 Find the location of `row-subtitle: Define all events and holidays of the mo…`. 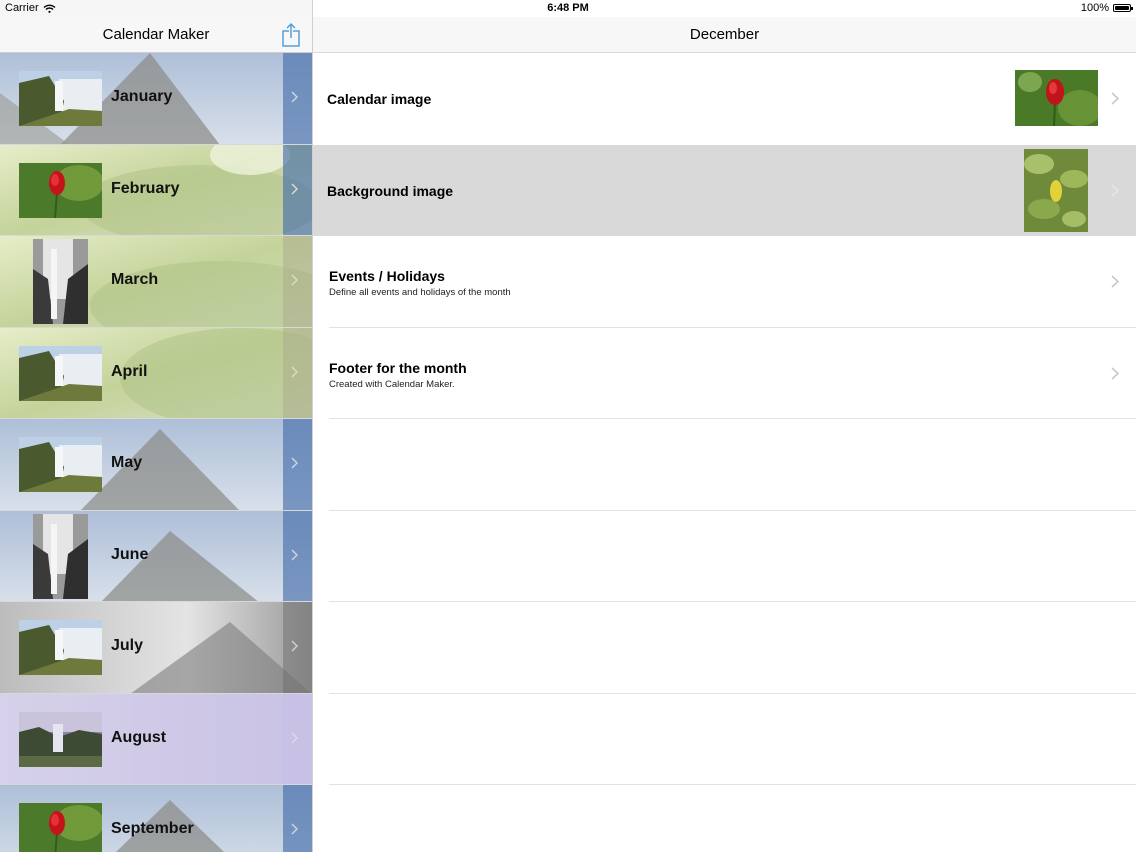

row-subtitle: Define all events and holidays of the mo… is located at coordinates (420, 292).